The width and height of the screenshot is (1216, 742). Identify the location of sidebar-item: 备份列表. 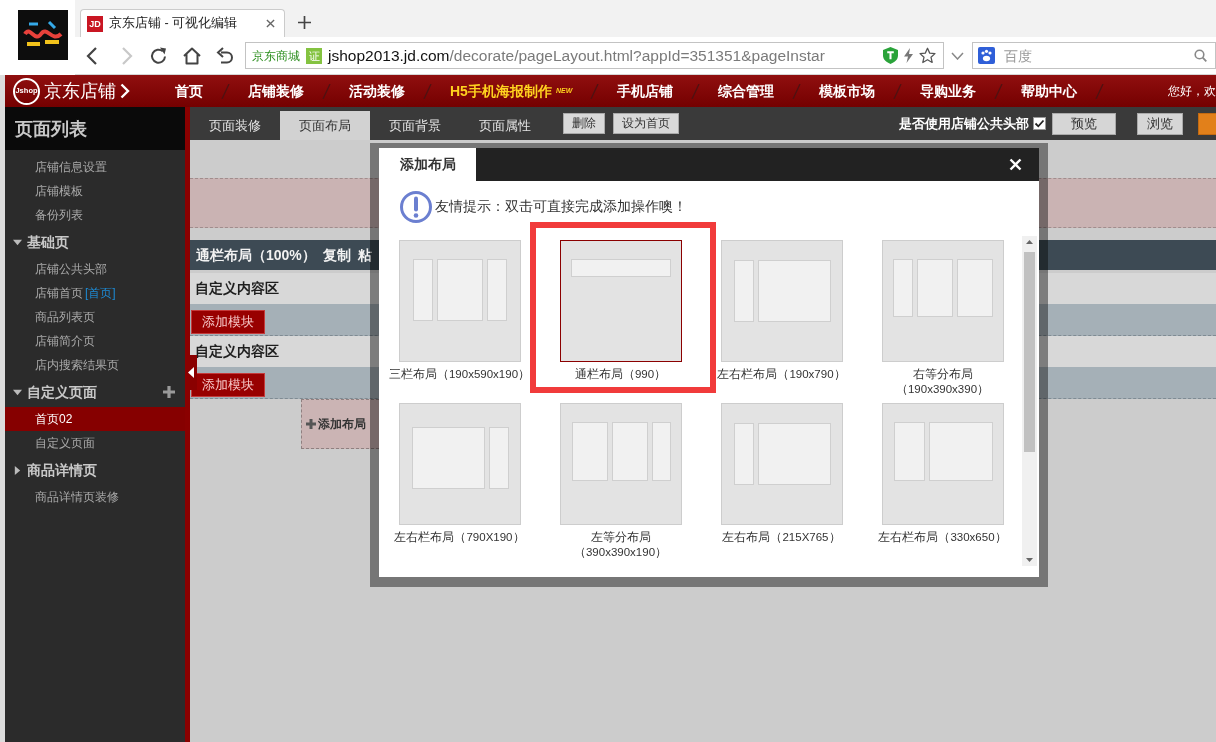
(59, 215).